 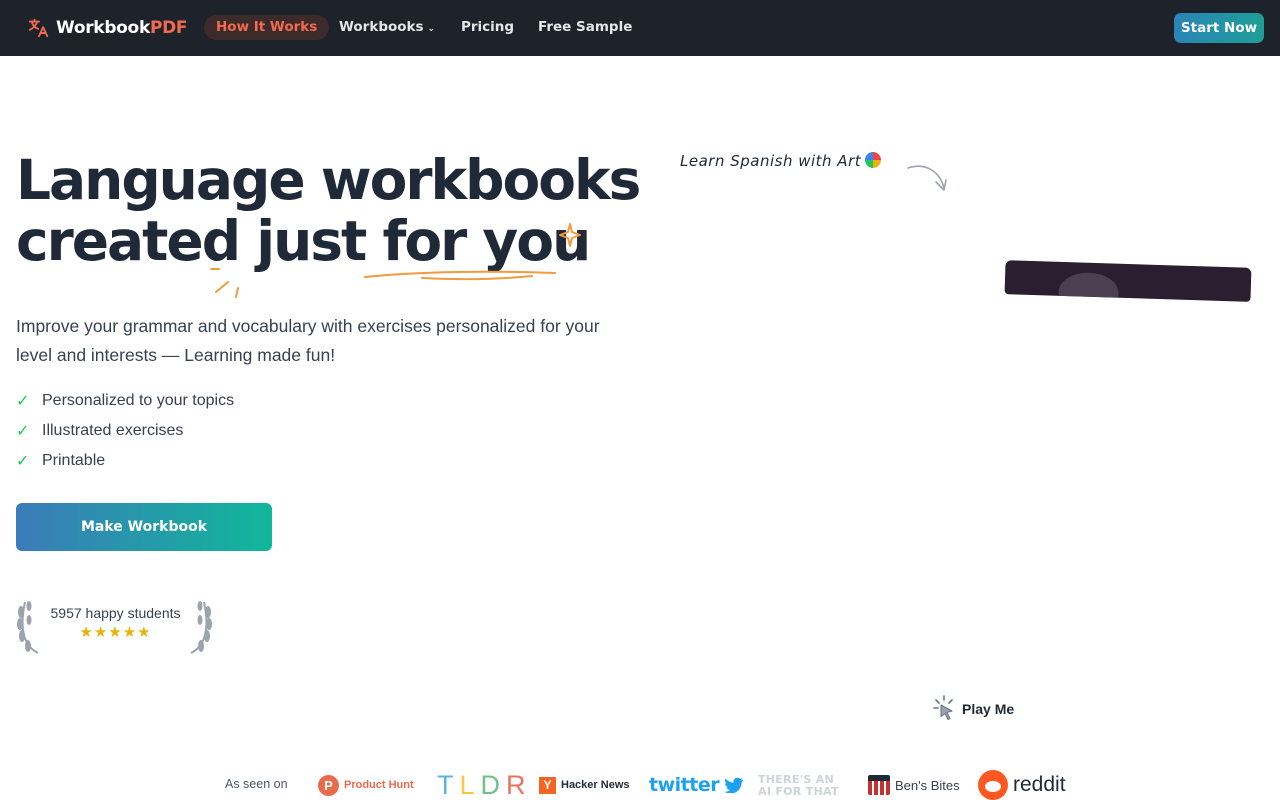 What do you see at coordinates (144, 527) in the screenshot?
I see `make-workbook-button: Make Workbook` at bounding box center [144, 527].